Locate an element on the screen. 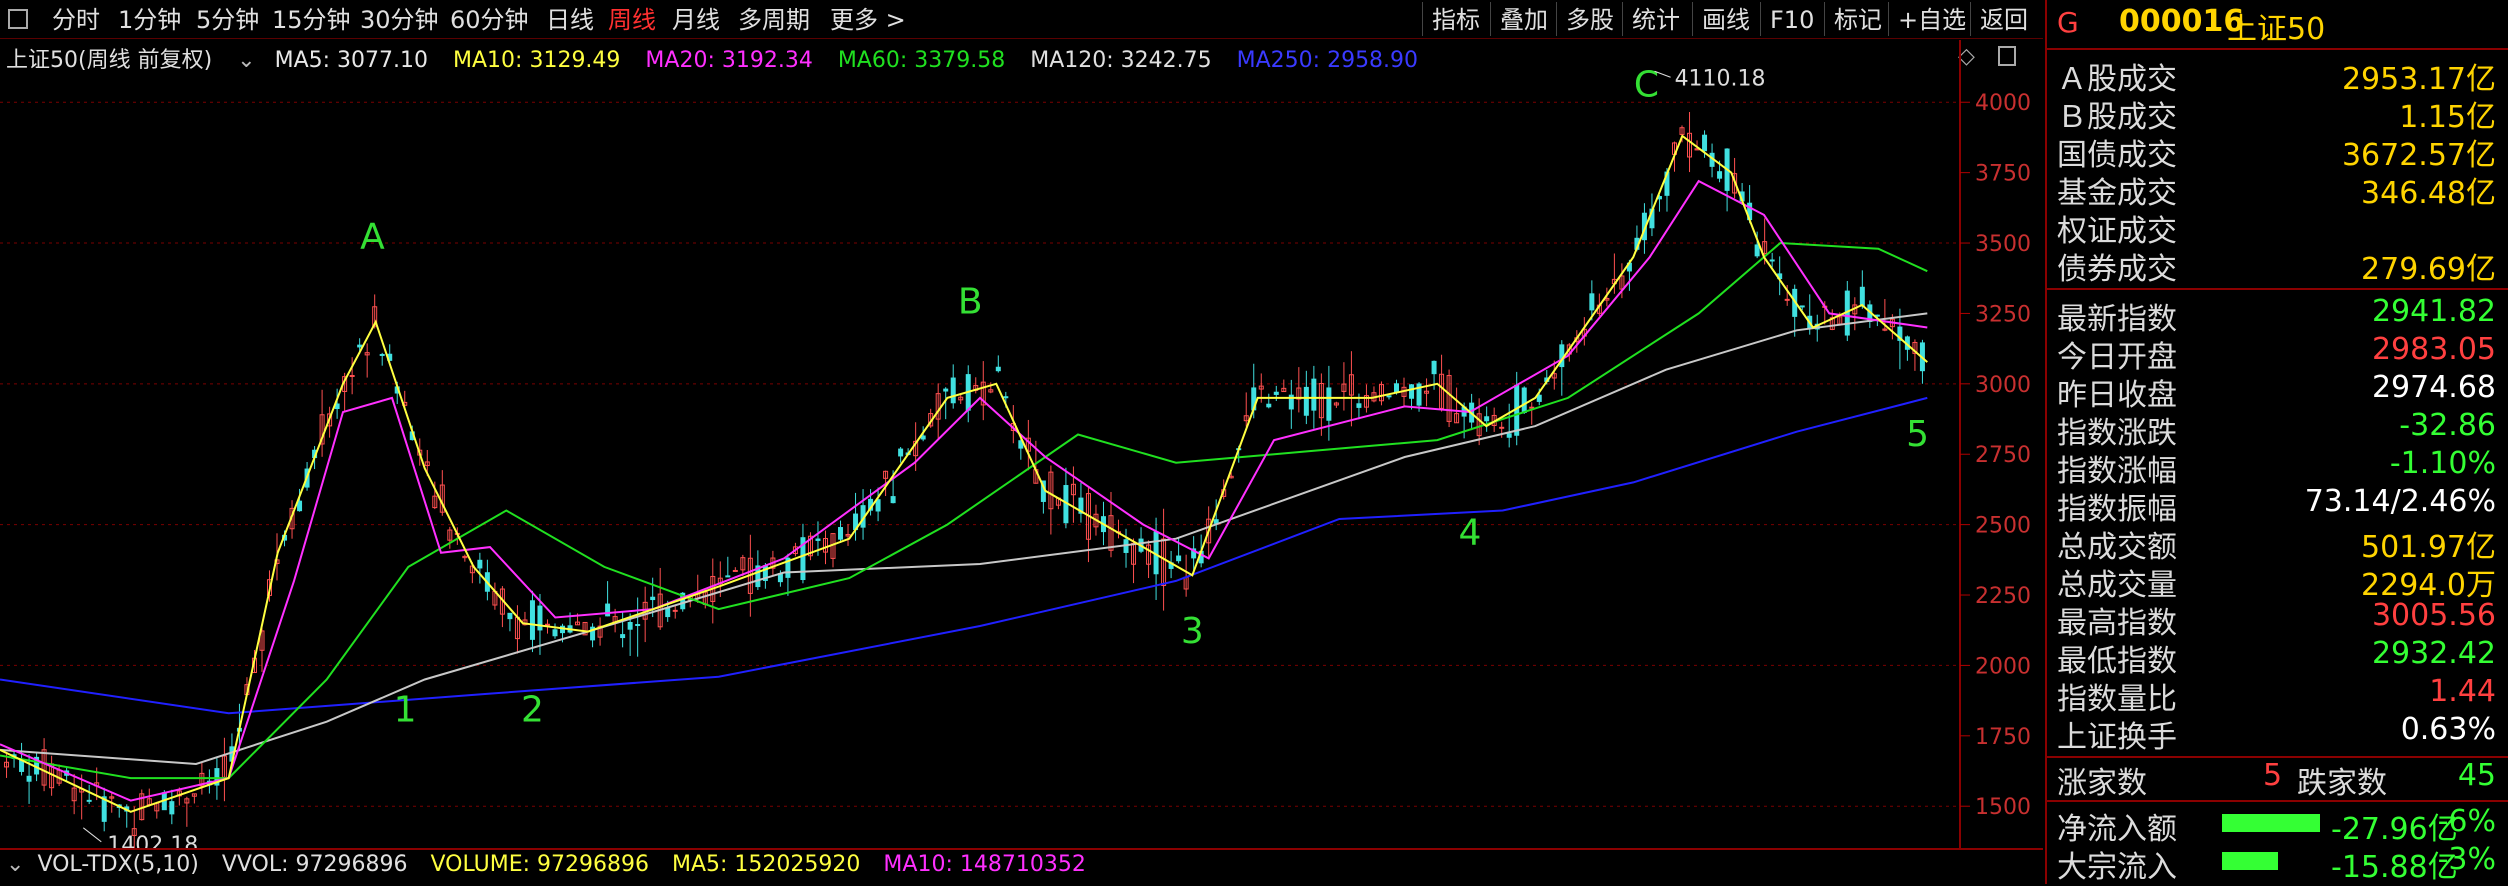  tab-period-6: 日线 is located at coordinates (570, 19).